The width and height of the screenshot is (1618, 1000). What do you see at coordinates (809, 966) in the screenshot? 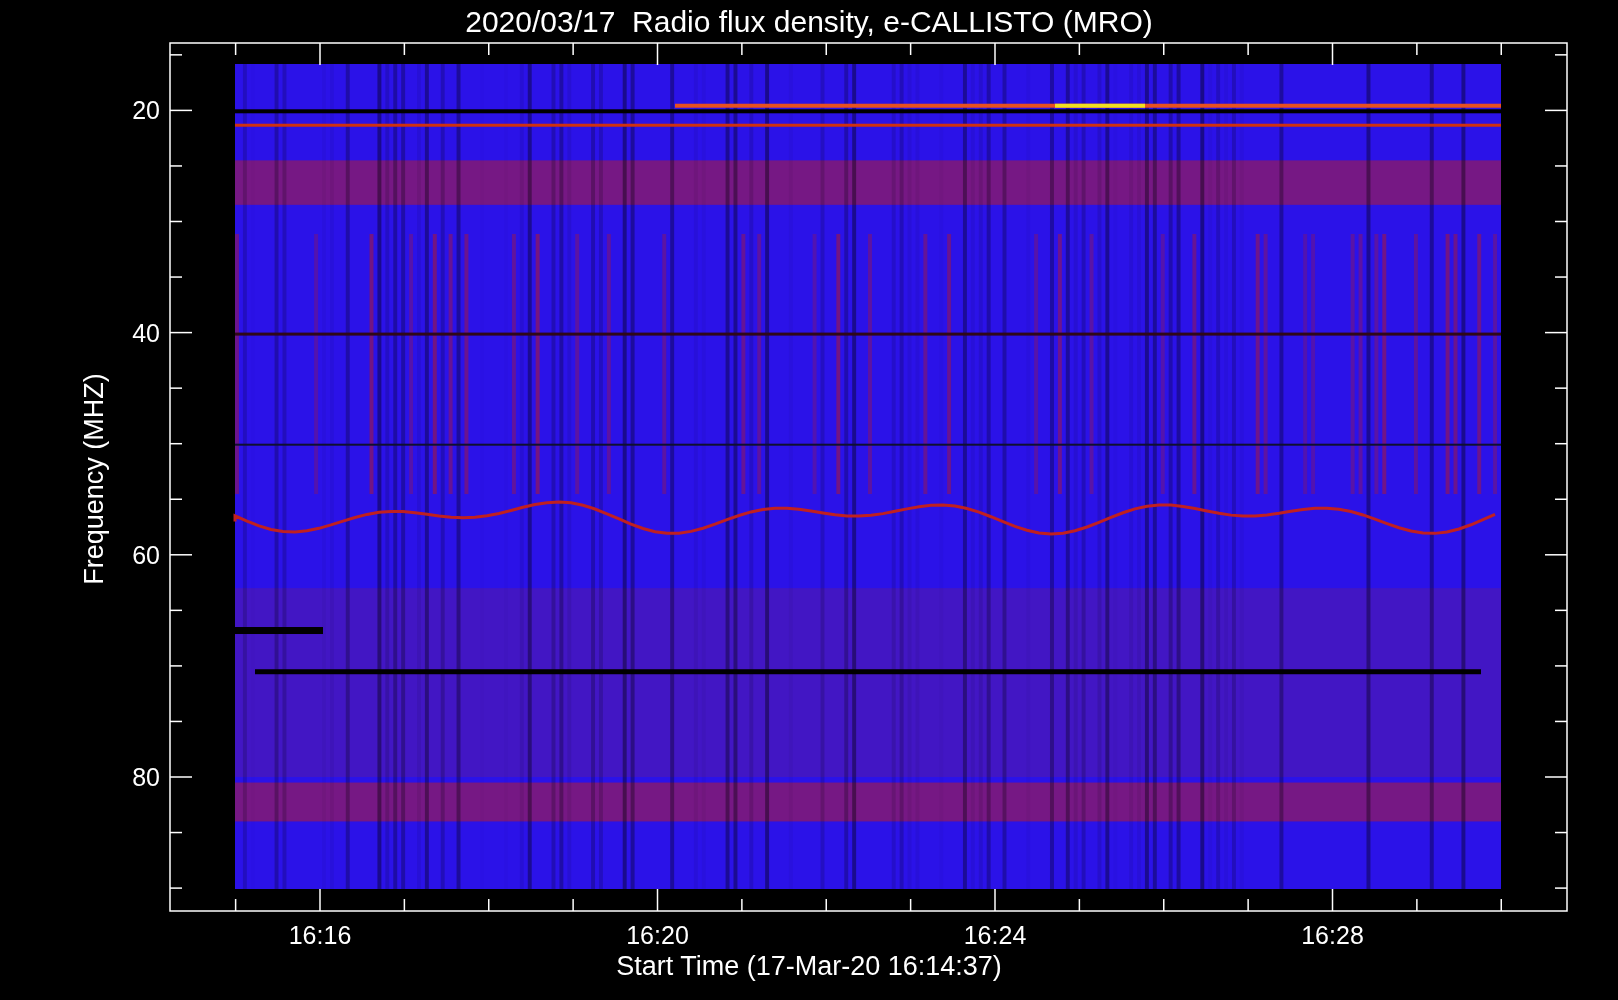
I see `axis-label: Start Time (17-Mar-20 16:14:37)` at bounding box center [809, 966].